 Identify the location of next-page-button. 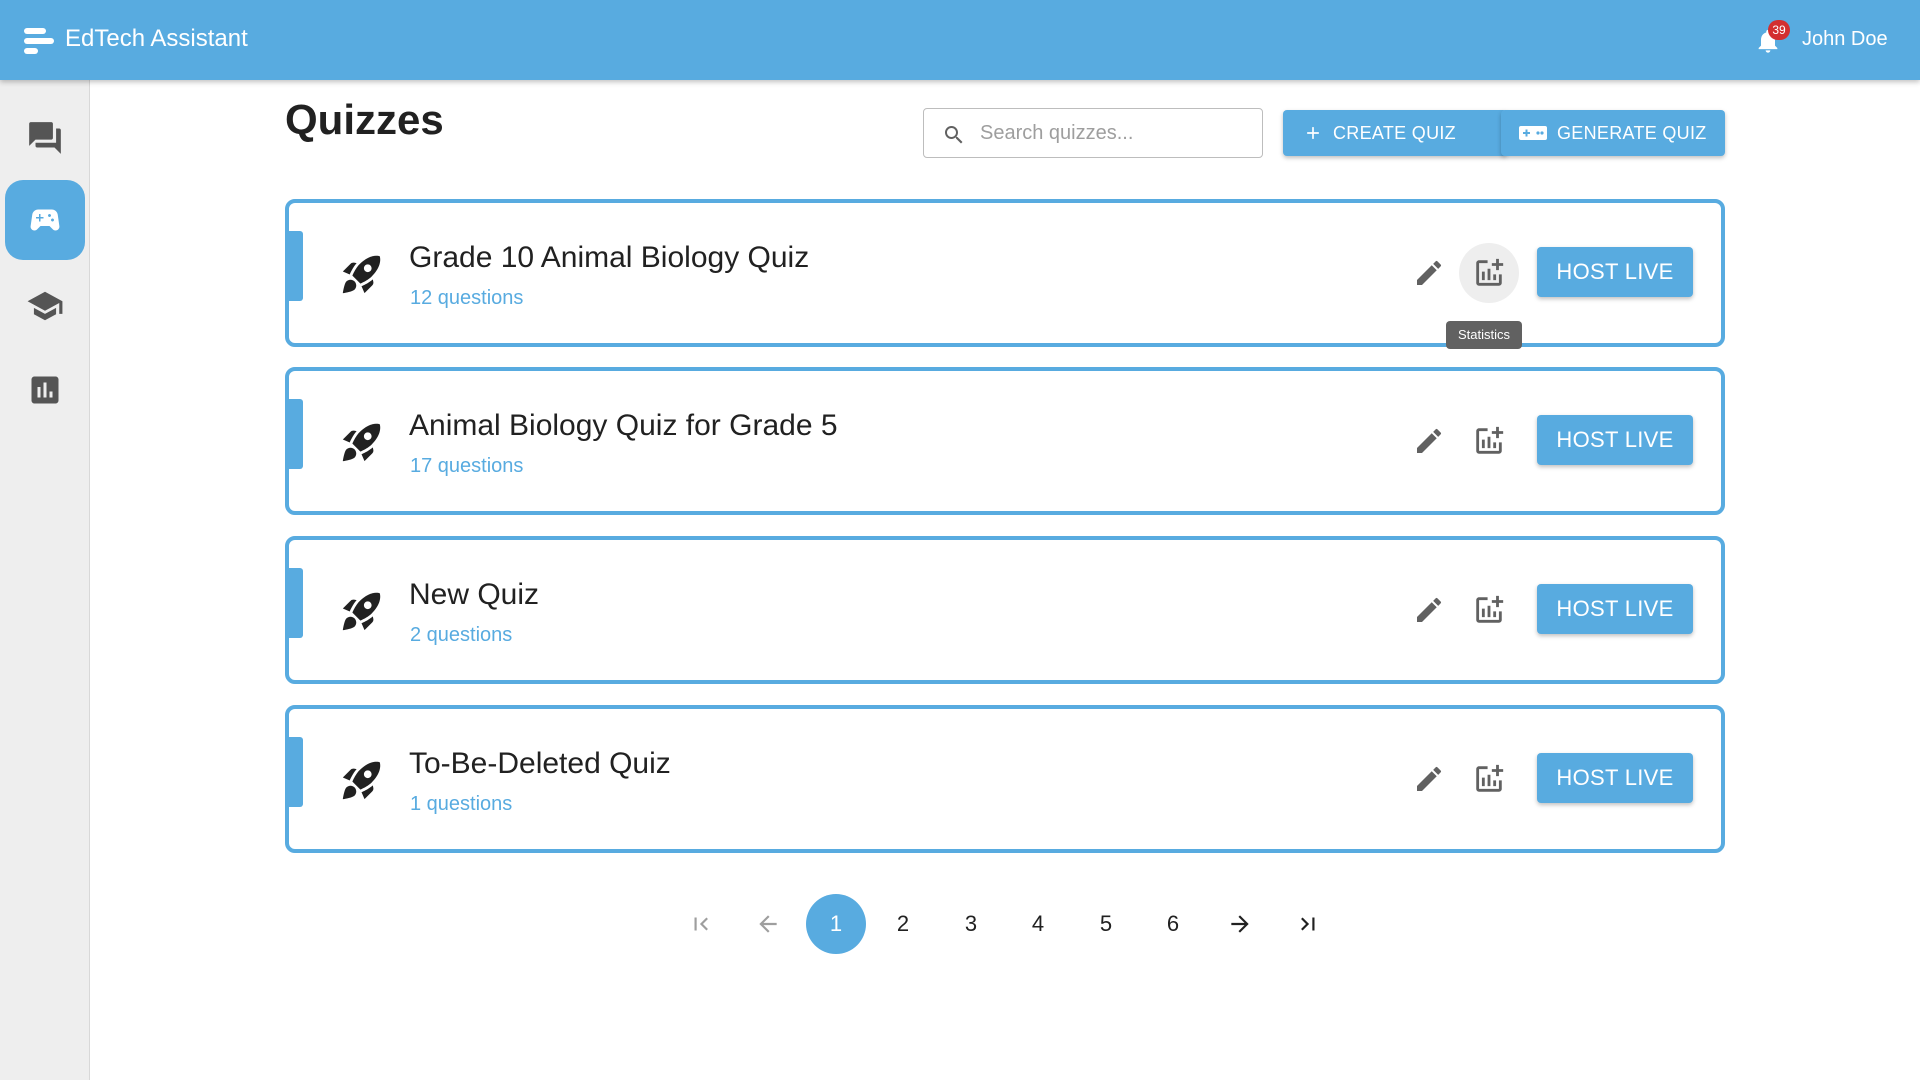
(1240, 924).